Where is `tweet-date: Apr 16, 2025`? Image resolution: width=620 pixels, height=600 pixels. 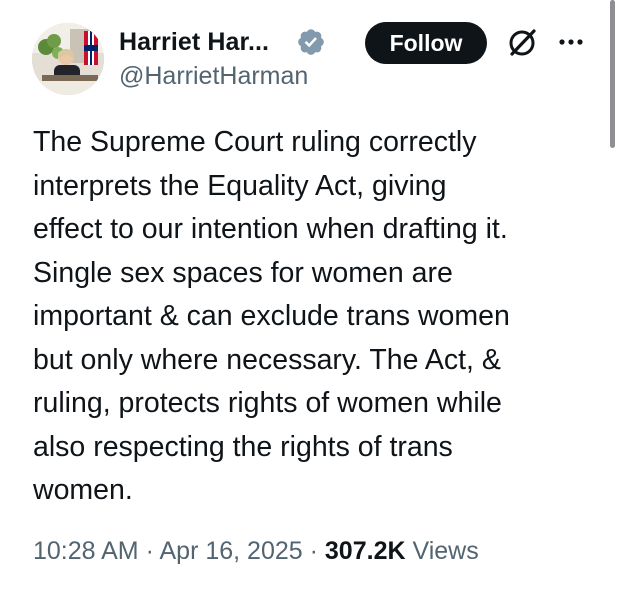
tweet-date: Apr 16, 2025 is located at coordinates (231, 551).